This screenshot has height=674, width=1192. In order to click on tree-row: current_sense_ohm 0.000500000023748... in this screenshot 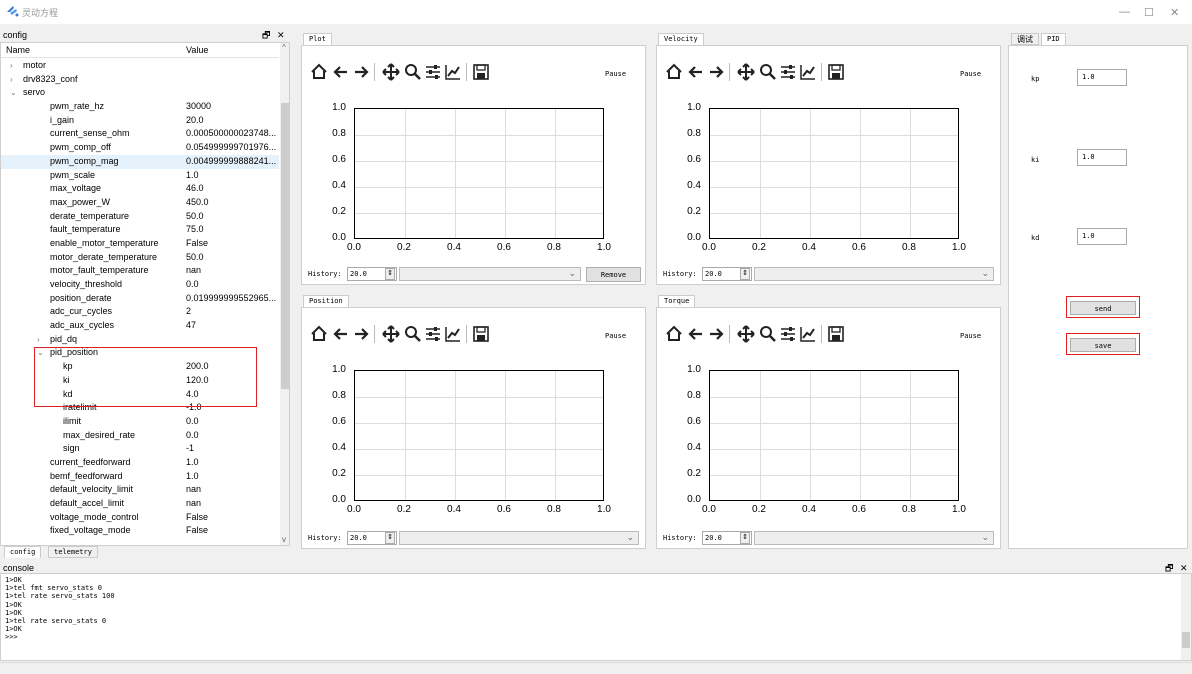, I will do `click(140, 134)`.